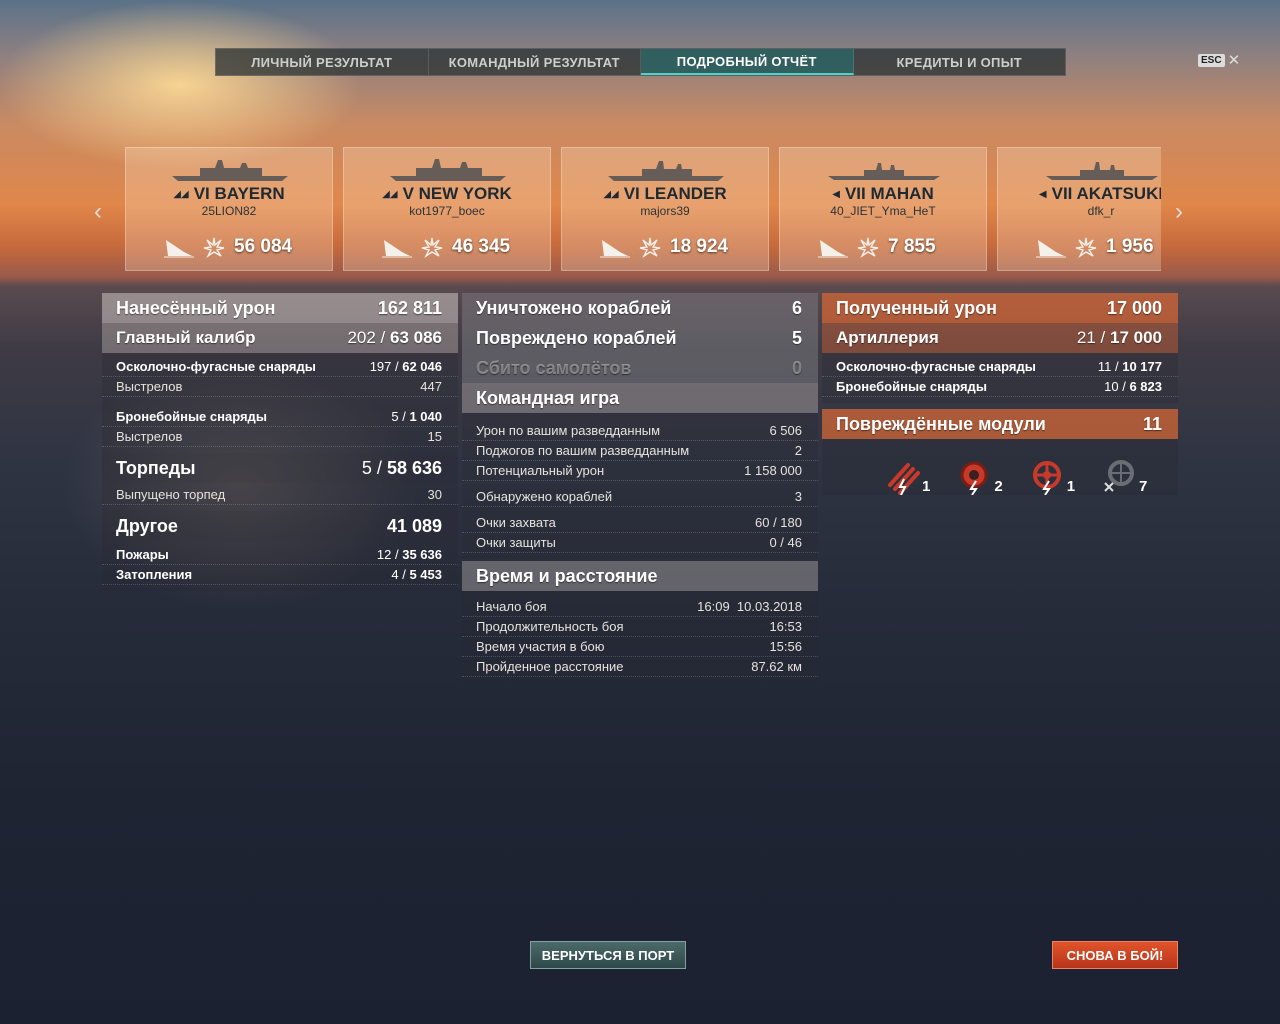 The height and width of the screenshot is (1024, 1280). I want to click on cruiser-silhouette-icon, so click(666, 171).